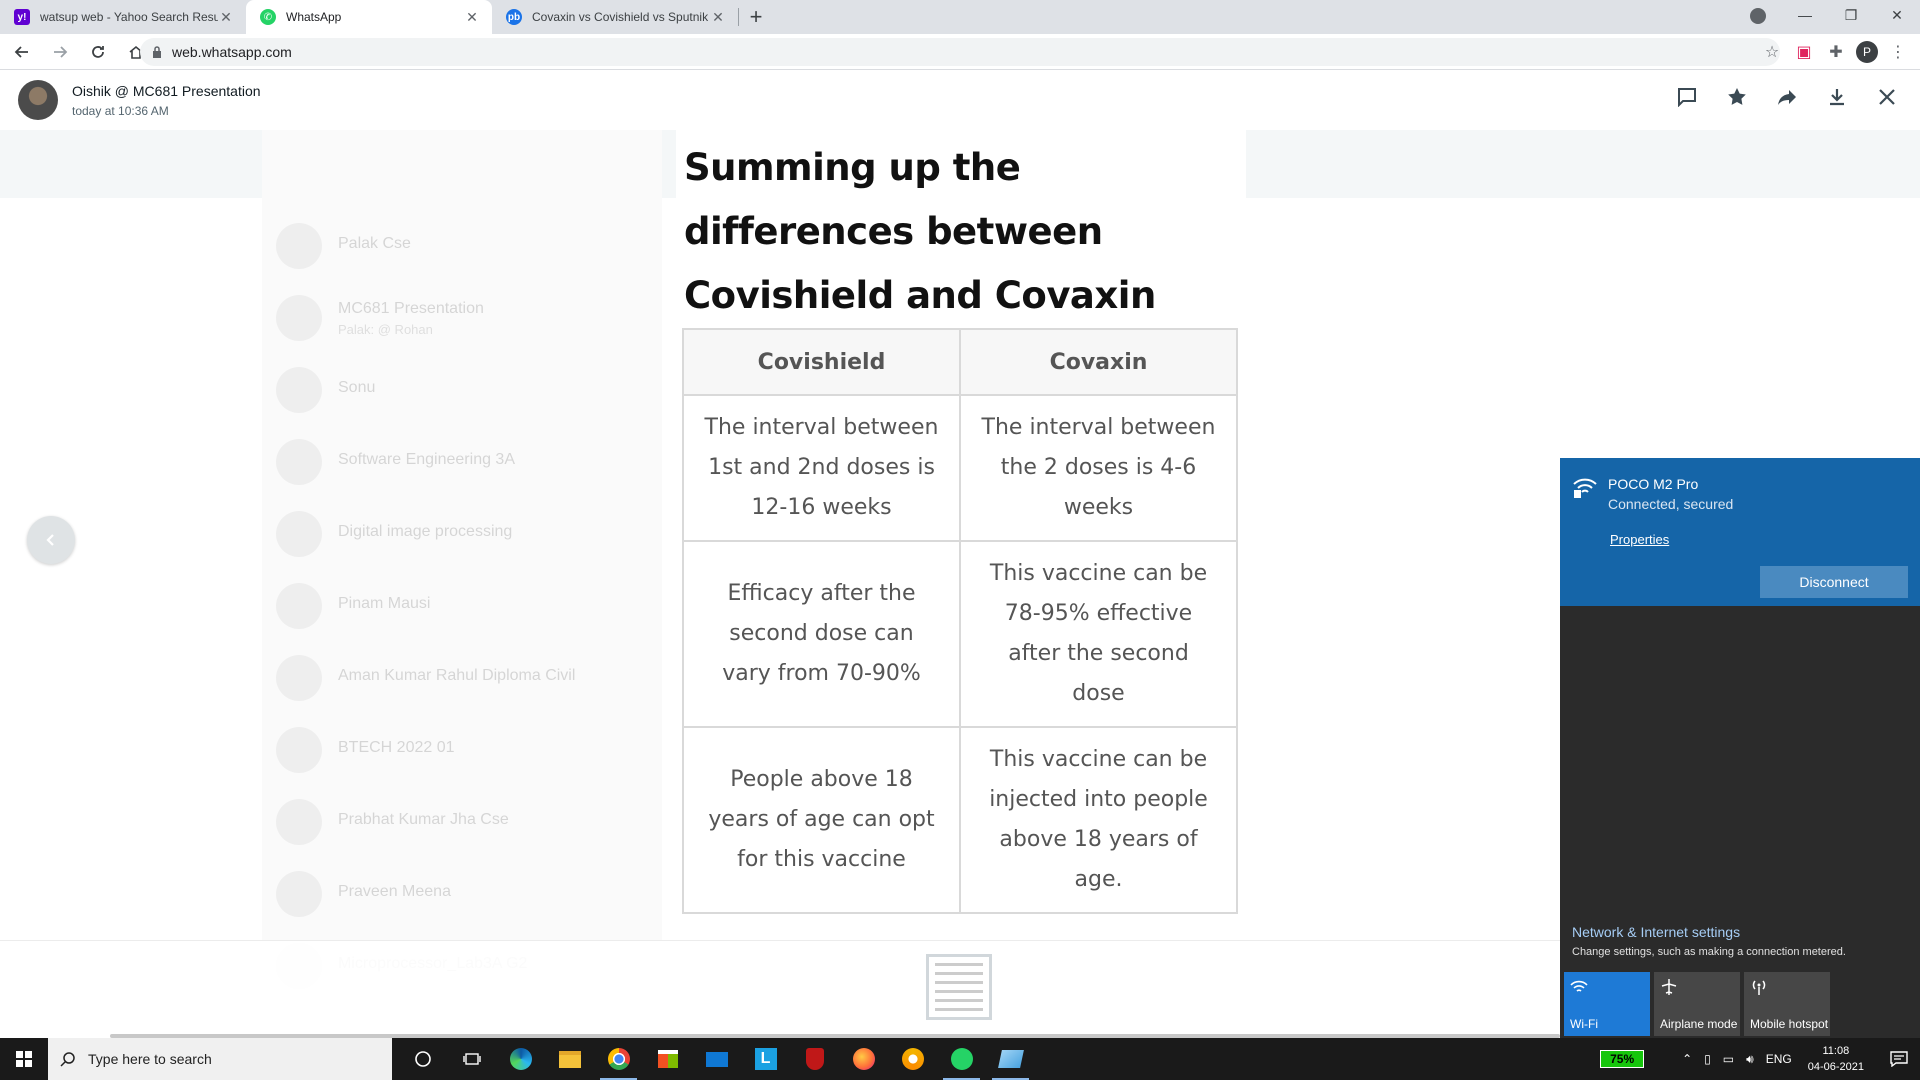  What do you see at coordinates (1639, 539) in the screenshot?
I see `properties-link: Properties` at bounding box center [1639, 539].